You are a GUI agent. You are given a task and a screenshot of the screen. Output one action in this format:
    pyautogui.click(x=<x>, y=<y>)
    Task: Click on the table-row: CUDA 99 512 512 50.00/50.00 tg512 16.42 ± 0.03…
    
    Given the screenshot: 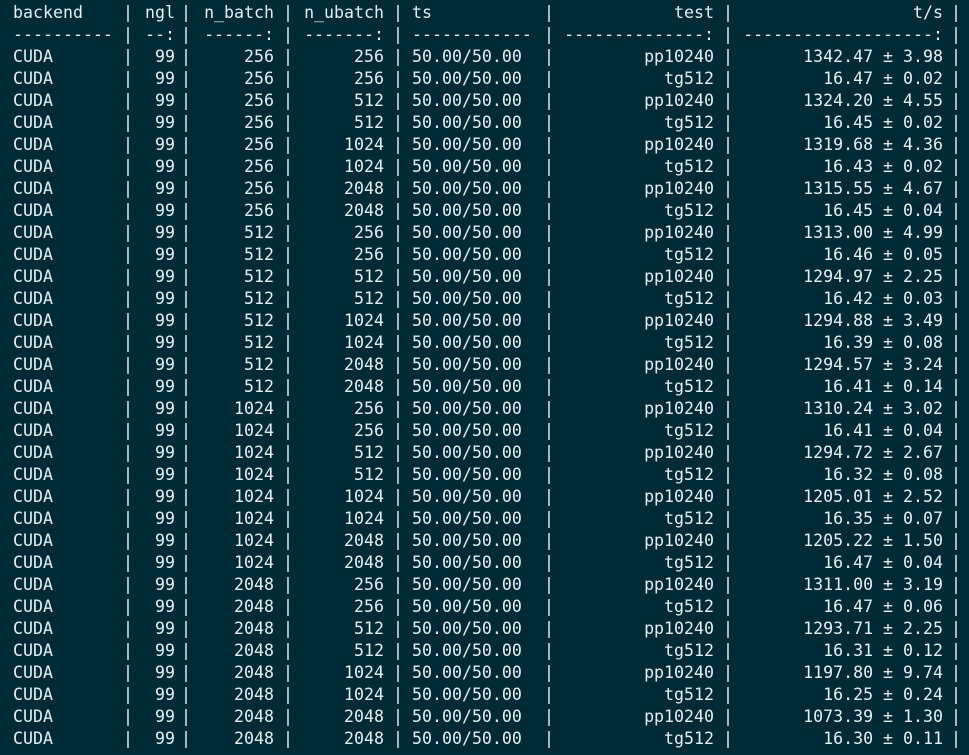 What is the action you would take?
    pyautogui.click(x=484, y=299)
    